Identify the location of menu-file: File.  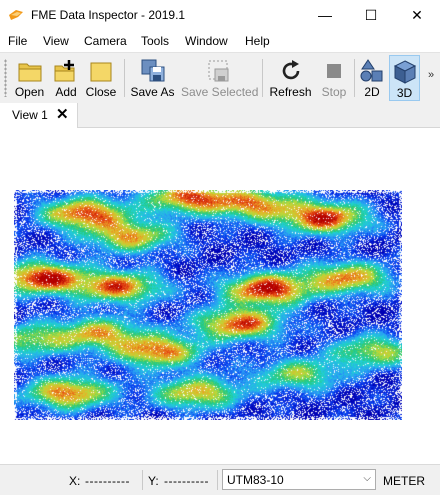
(17, 41).